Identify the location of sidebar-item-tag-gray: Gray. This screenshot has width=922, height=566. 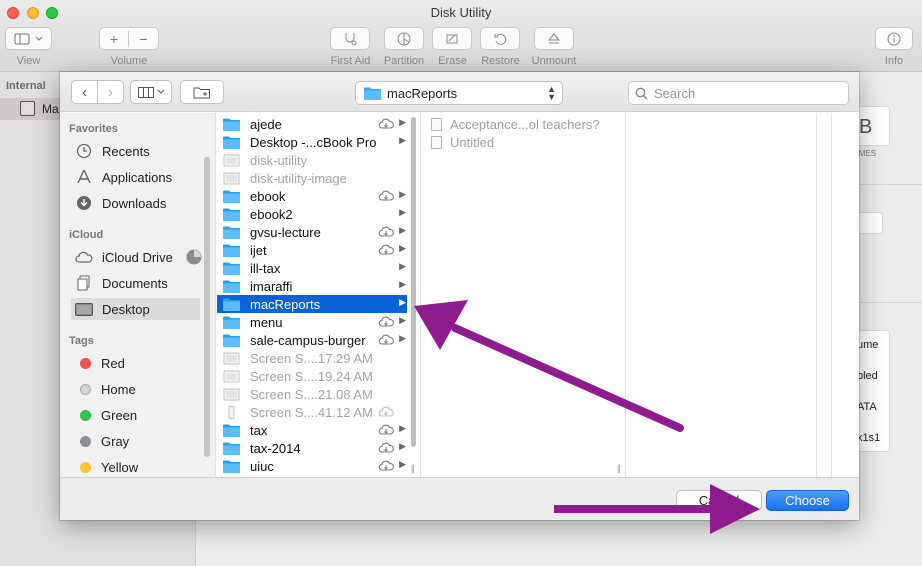
(137, 441).